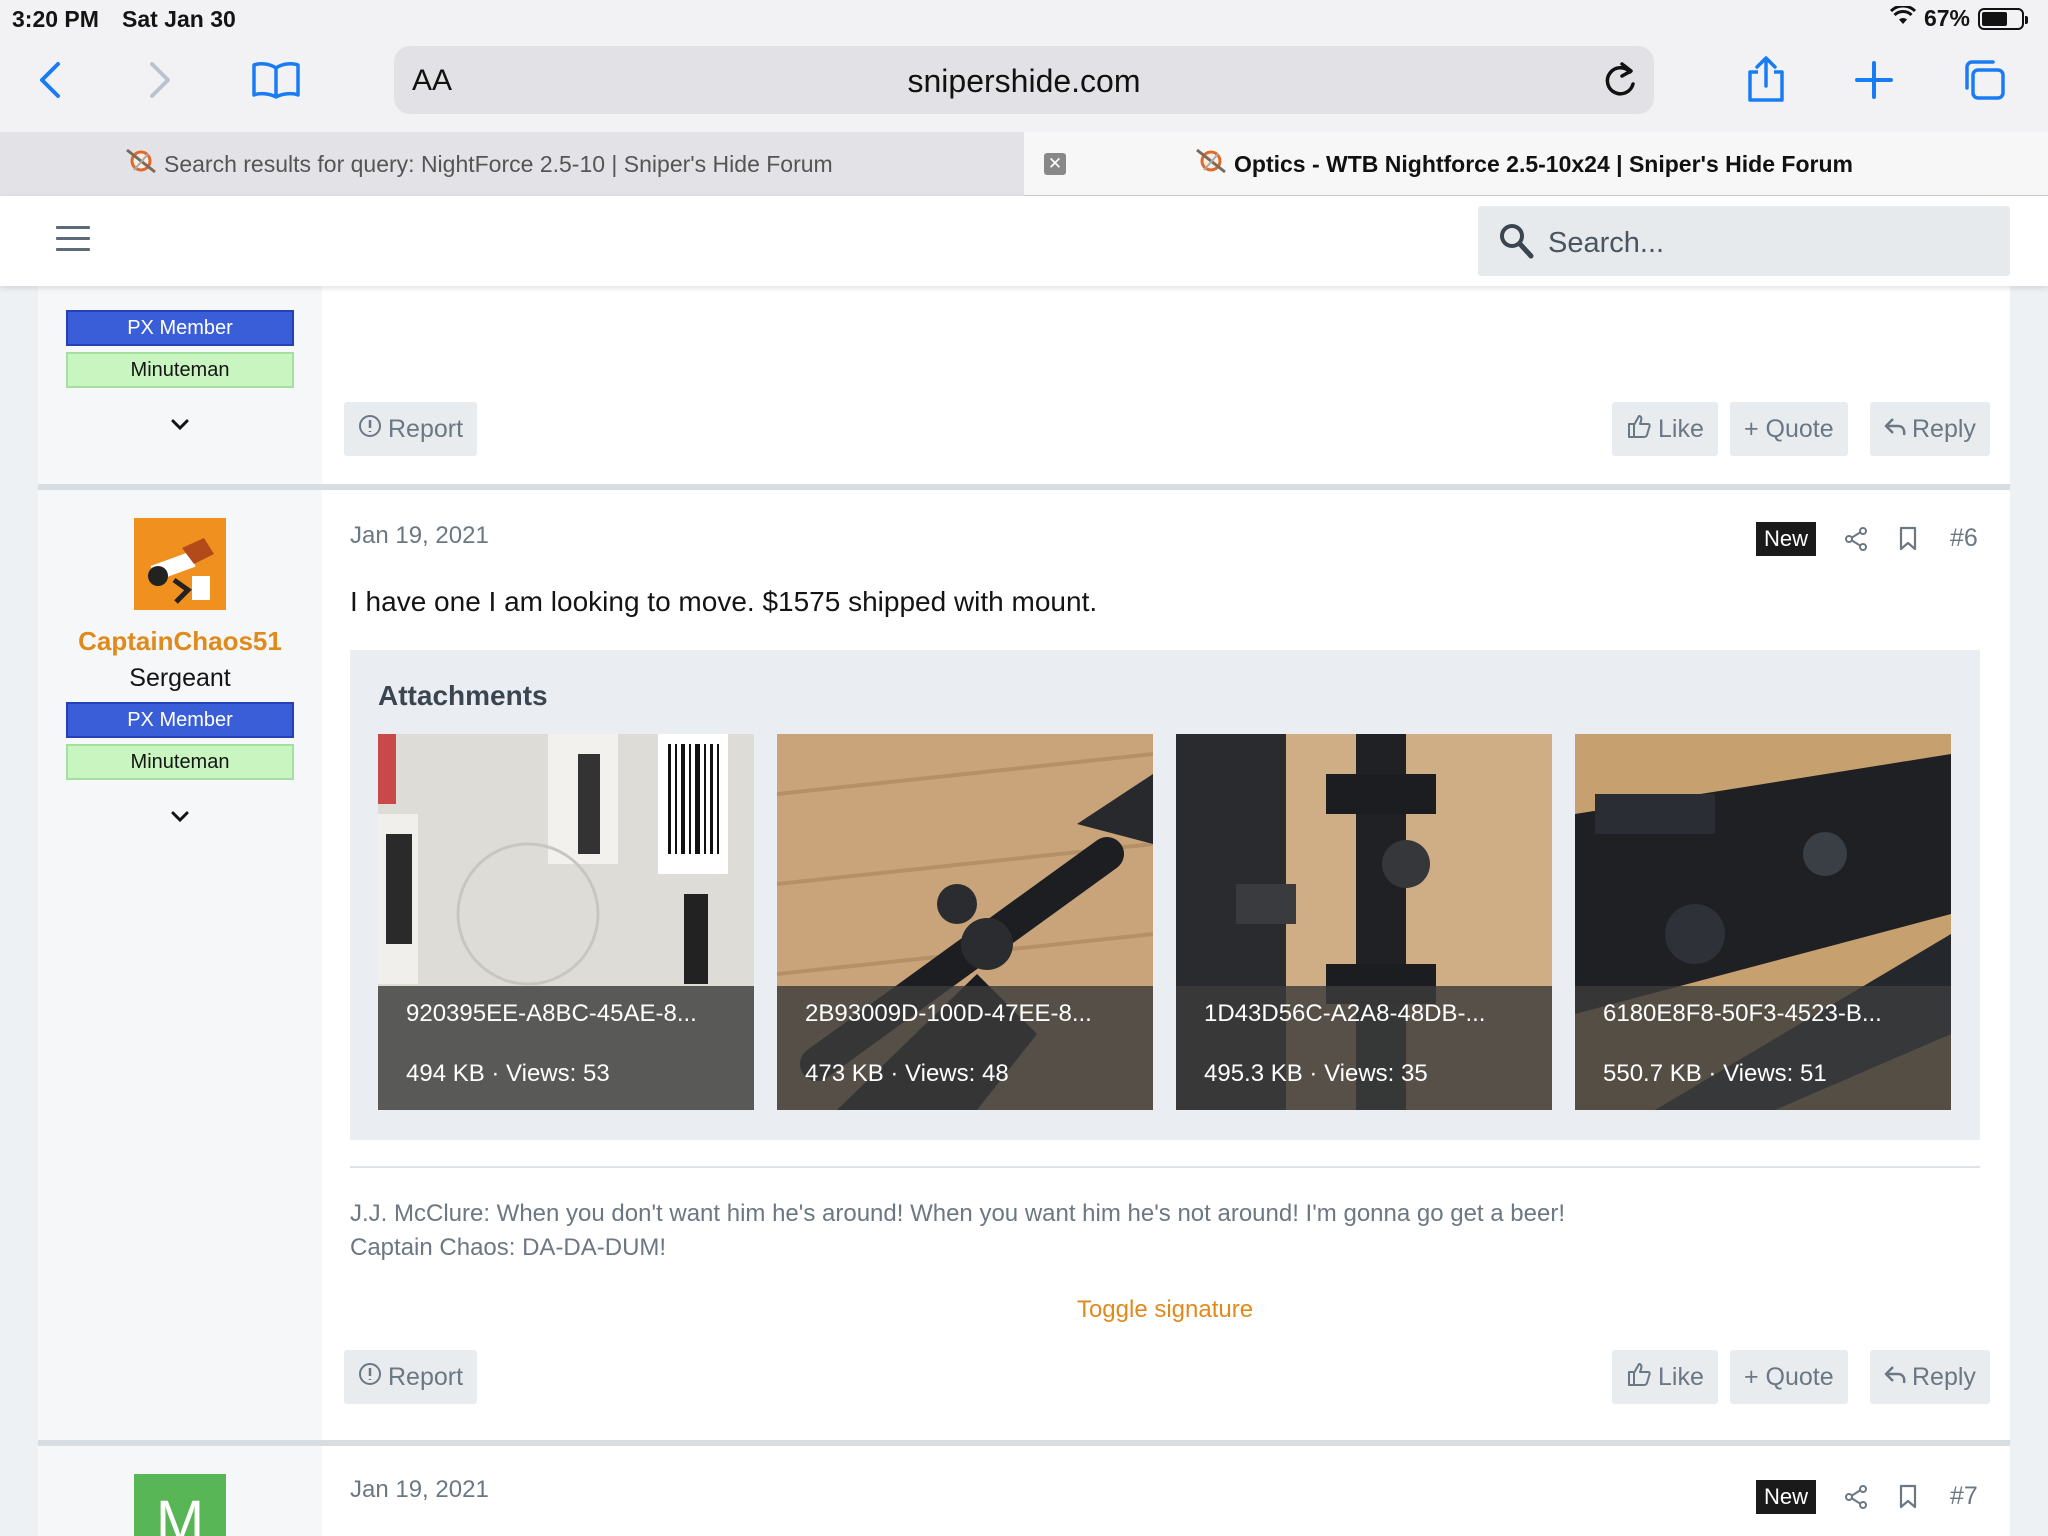  I want to click on menu-icon, so click(73, 242).